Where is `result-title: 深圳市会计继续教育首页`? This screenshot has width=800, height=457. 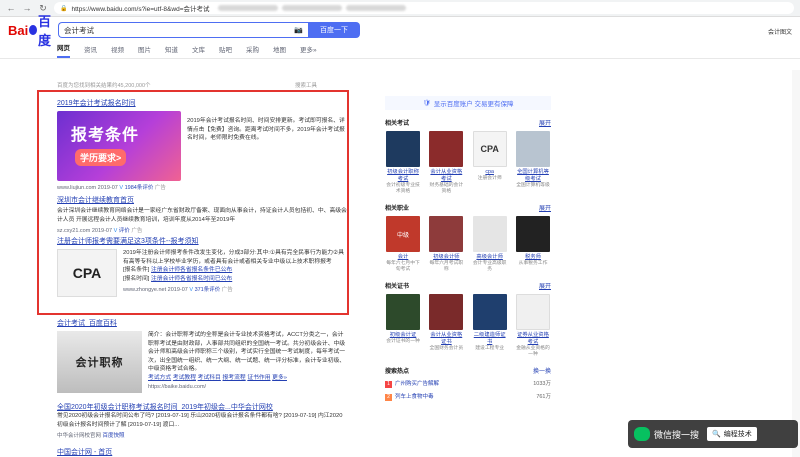 result-title: 深圳市会计继续教育首页 is located at coordinates (95, 200).